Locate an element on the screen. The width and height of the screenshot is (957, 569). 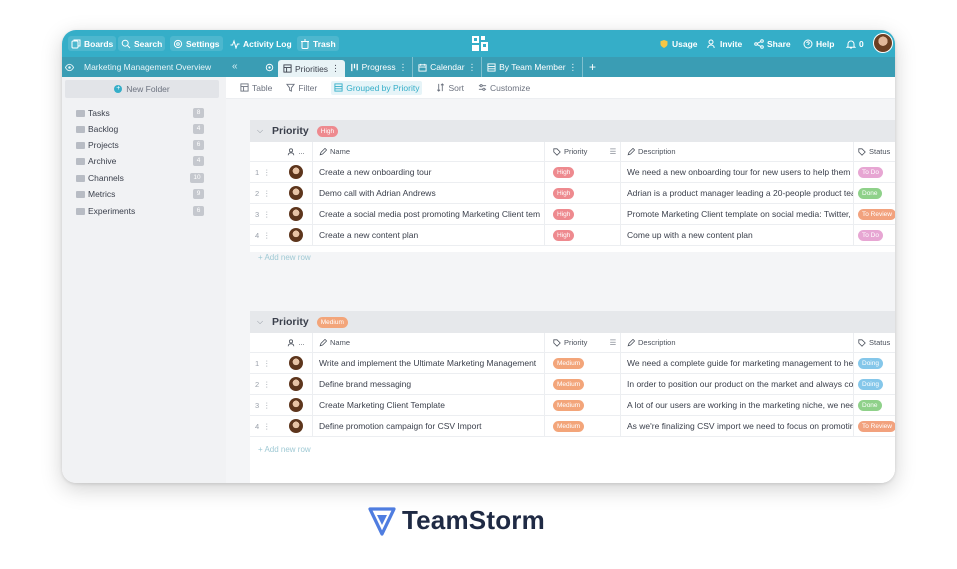
sidebar-item-backlog: Backlog 4 is located at coordinates (140, 129).